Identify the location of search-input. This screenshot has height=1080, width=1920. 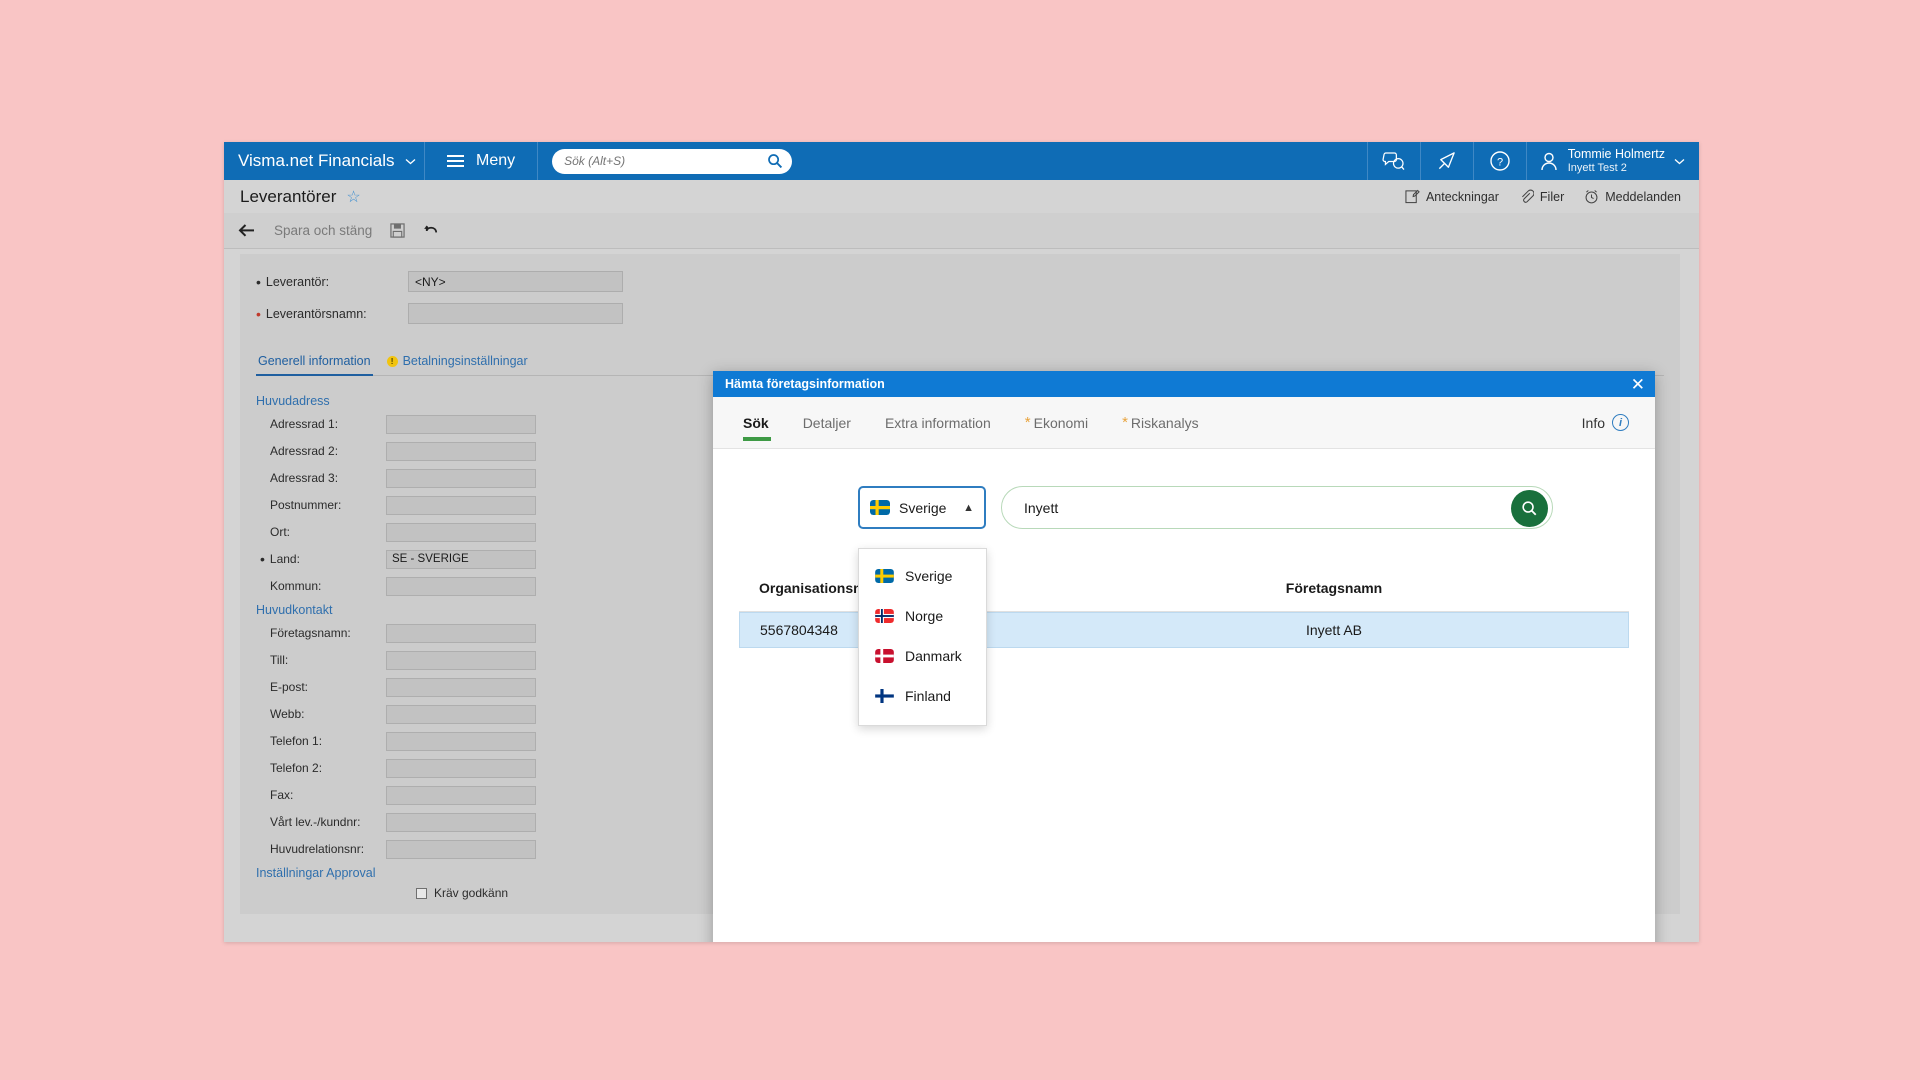
(672, 161).